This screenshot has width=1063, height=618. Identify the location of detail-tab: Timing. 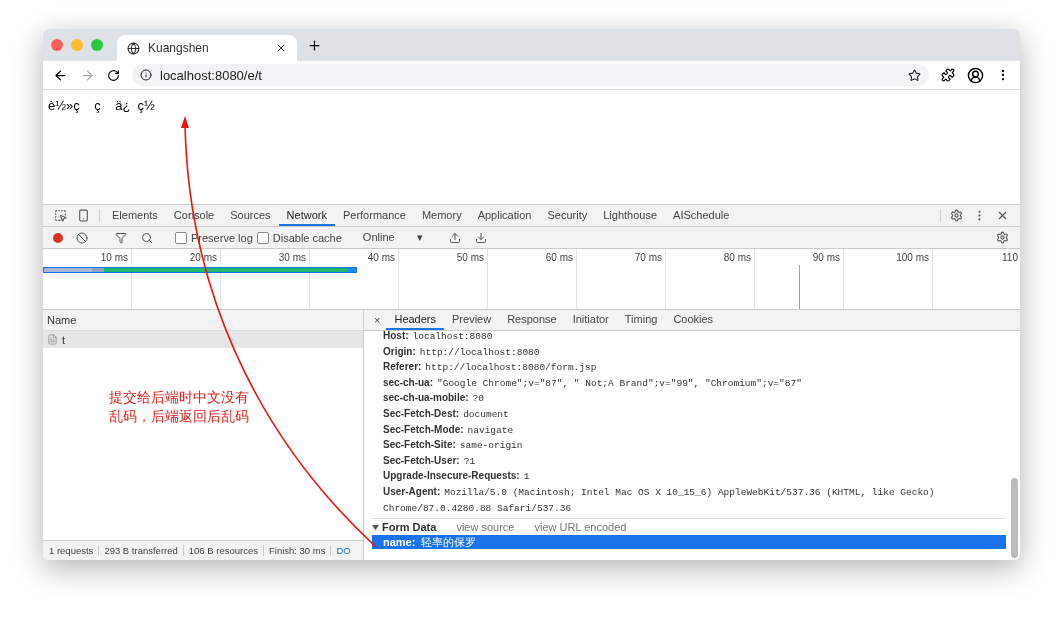
(641, 320).